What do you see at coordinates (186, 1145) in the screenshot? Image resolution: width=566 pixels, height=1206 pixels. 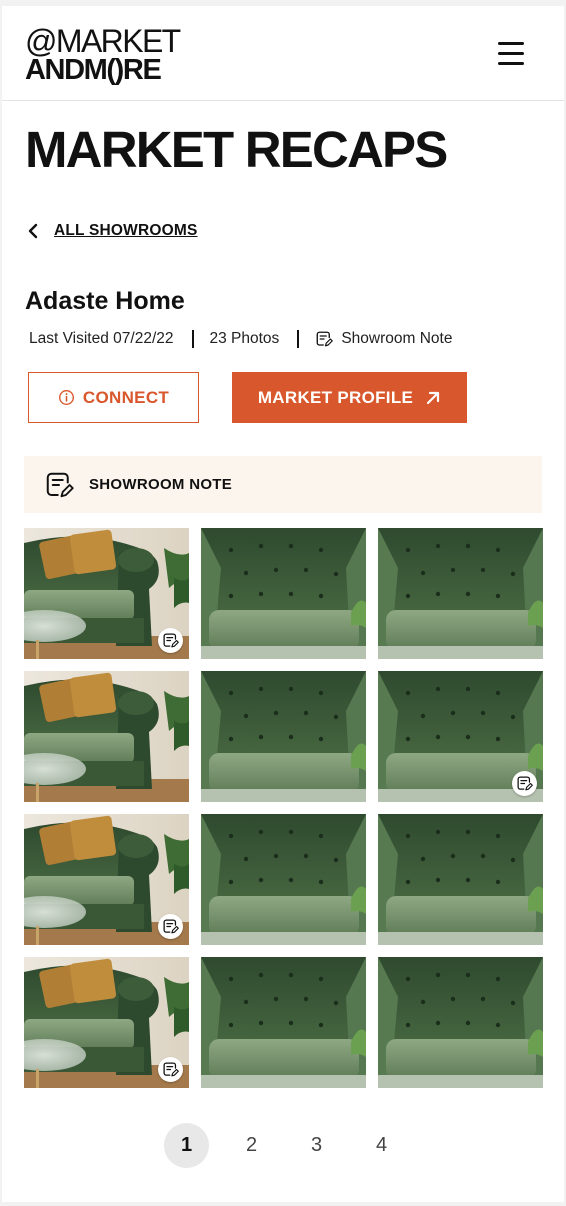 I see `page-1-button: 1` at bounding box center [186, 1145].